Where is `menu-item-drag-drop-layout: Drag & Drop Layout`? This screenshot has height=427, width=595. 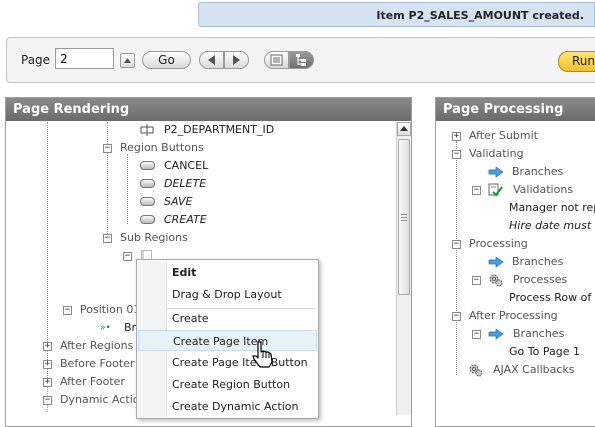
menu-item-drag-drop-layout: Drag & Drop Layout is located at coordinates (227, 294).